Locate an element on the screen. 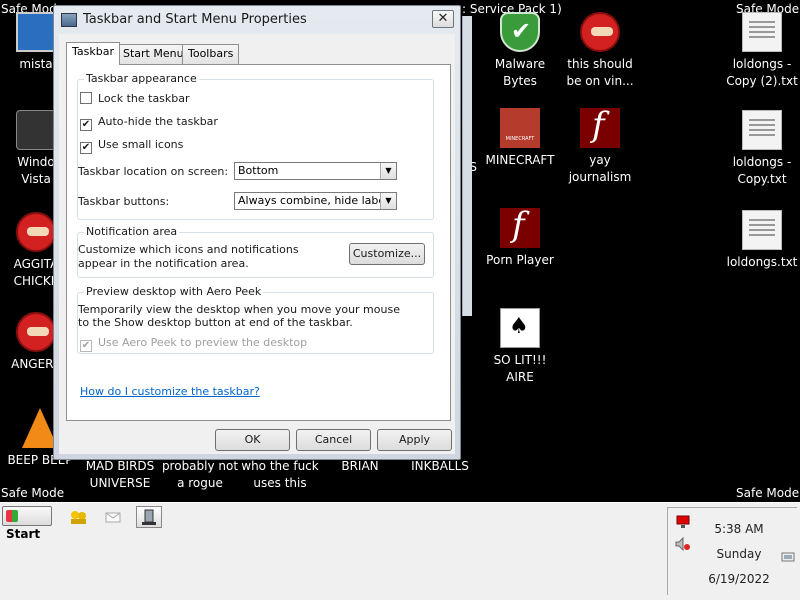 This screenshot has width=800, height=600. desktop-icon-so-lit-aire: SO LIT!!! AIRE is located at coordinates (520, 347).